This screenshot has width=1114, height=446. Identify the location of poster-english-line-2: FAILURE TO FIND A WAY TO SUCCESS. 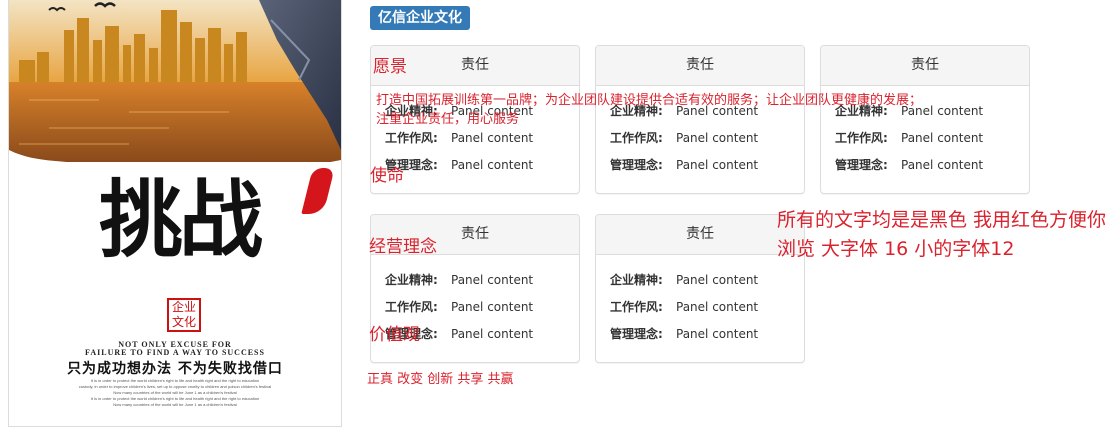
(175, 352).